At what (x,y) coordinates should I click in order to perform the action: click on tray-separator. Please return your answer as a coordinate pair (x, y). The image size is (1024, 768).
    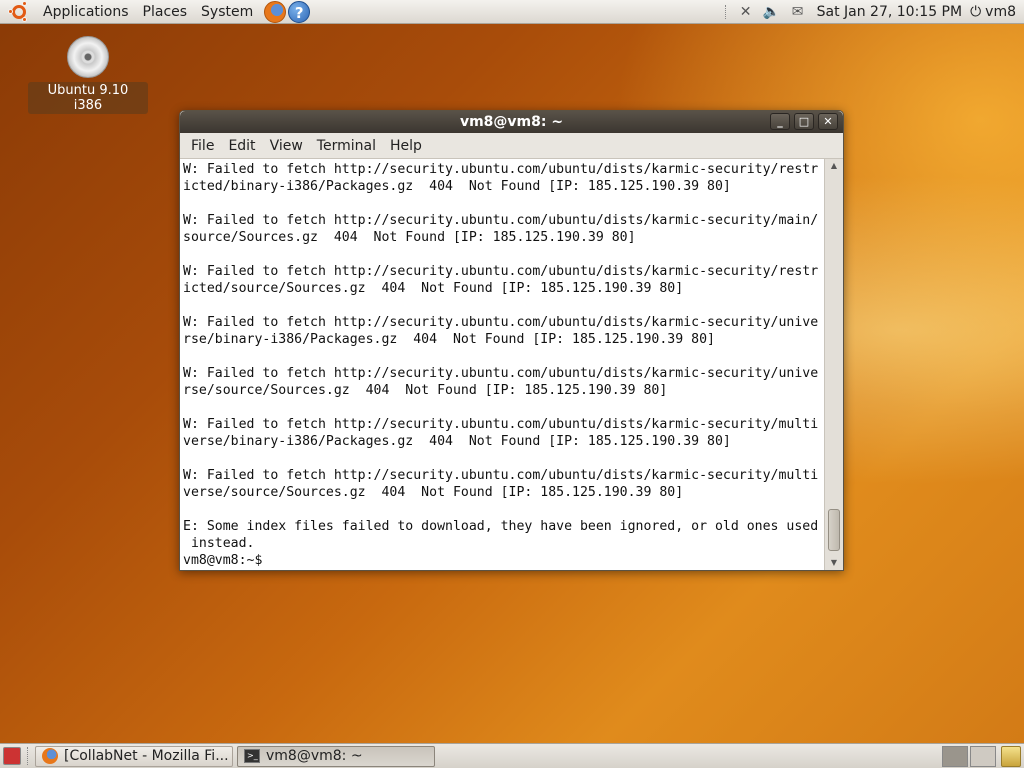
    Looking at the image, I should click on (725, 12).